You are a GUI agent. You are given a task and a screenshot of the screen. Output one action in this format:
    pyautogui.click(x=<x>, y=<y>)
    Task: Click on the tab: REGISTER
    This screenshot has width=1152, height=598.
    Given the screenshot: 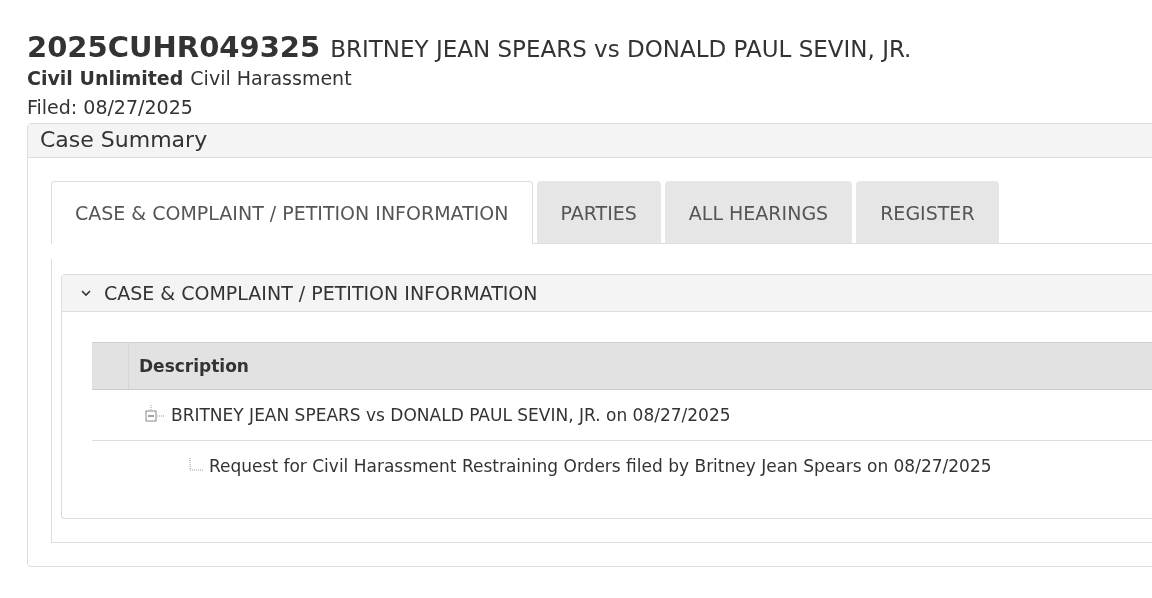 What is the action you would take?
    pyautogui.click(x=927, y=212)
    